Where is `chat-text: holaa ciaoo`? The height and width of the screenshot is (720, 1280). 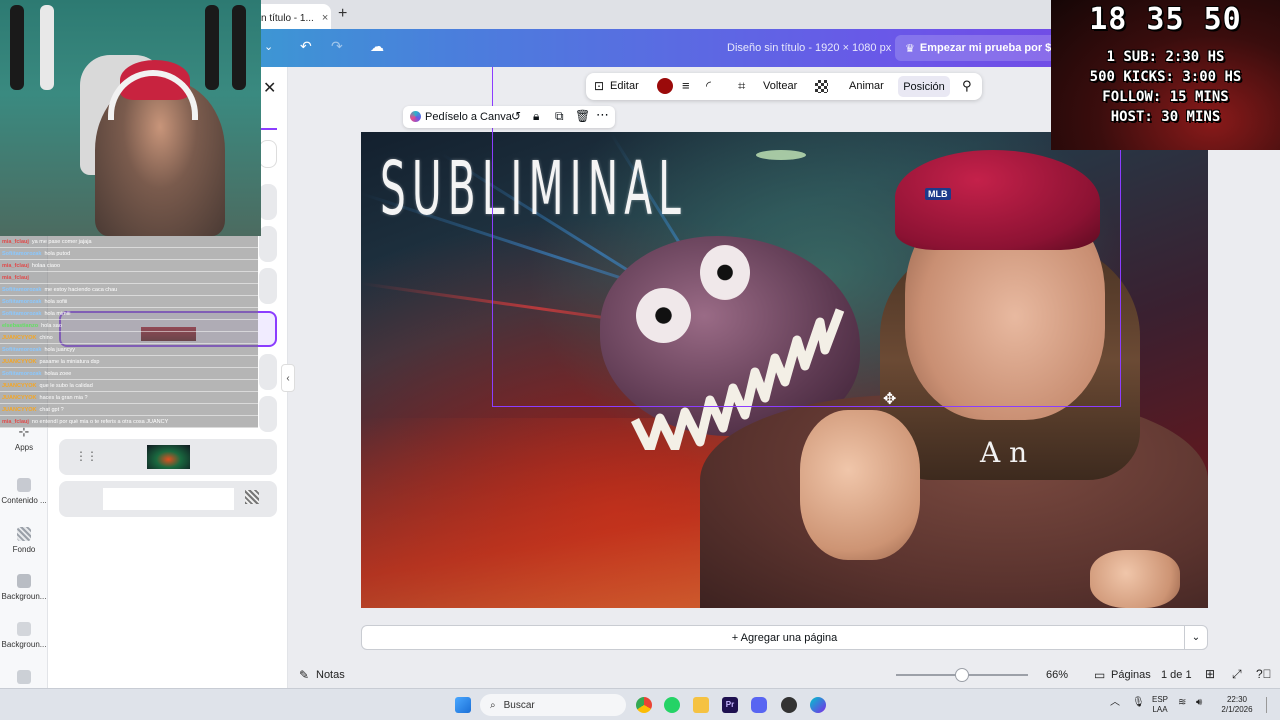
chat-text: holaa ciaoo is located at coordinates (46, 266).